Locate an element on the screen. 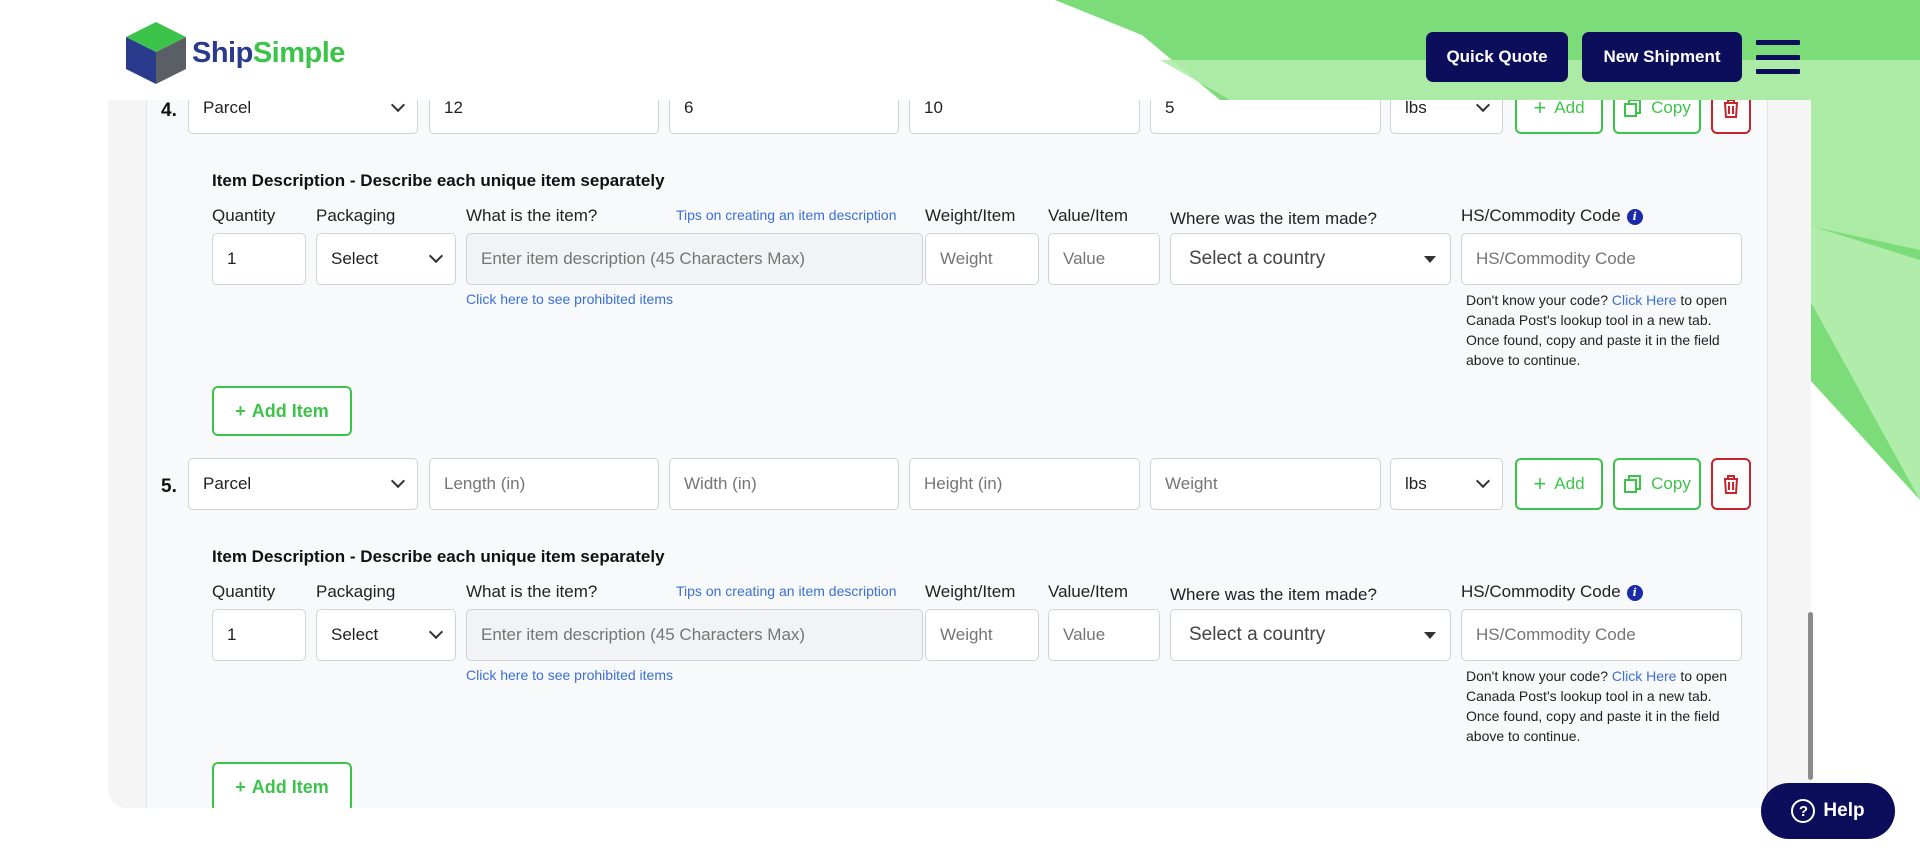 Image resolution: width=1920 pixels, height=857 pixels. top-header: ShipSimple Quick Quote New Shipment is located at coordinates (960, 50).